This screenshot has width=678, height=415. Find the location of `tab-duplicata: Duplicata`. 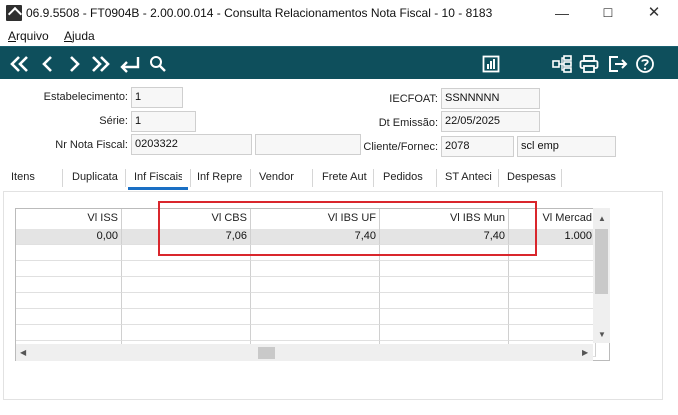

tab-duplicata: Duplicata is located at coordinates (97, 177).